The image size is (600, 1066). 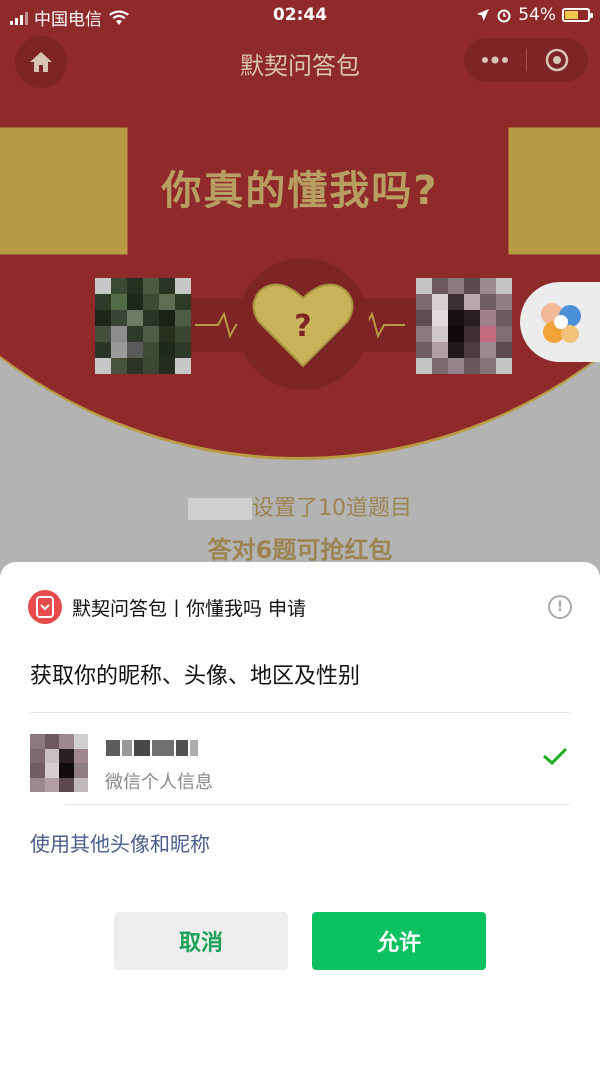 I want to click on auth-request-title: 默契问答包丨你懂我吗 申请, so click(x=189, y=608).